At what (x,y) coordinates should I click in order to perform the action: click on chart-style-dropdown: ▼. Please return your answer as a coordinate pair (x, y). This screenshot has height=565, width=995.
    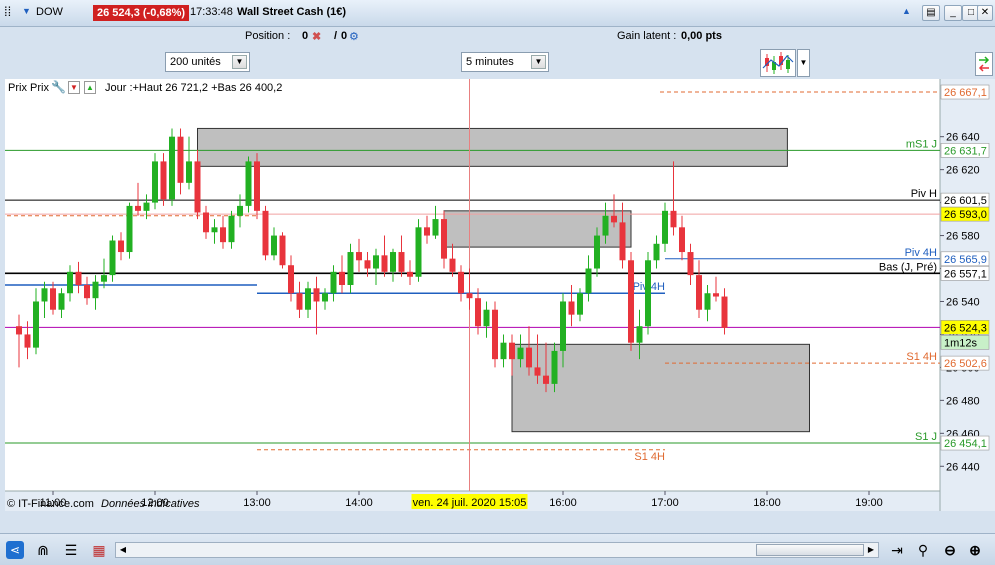
    Looking at the image, I should click on (803, 63).